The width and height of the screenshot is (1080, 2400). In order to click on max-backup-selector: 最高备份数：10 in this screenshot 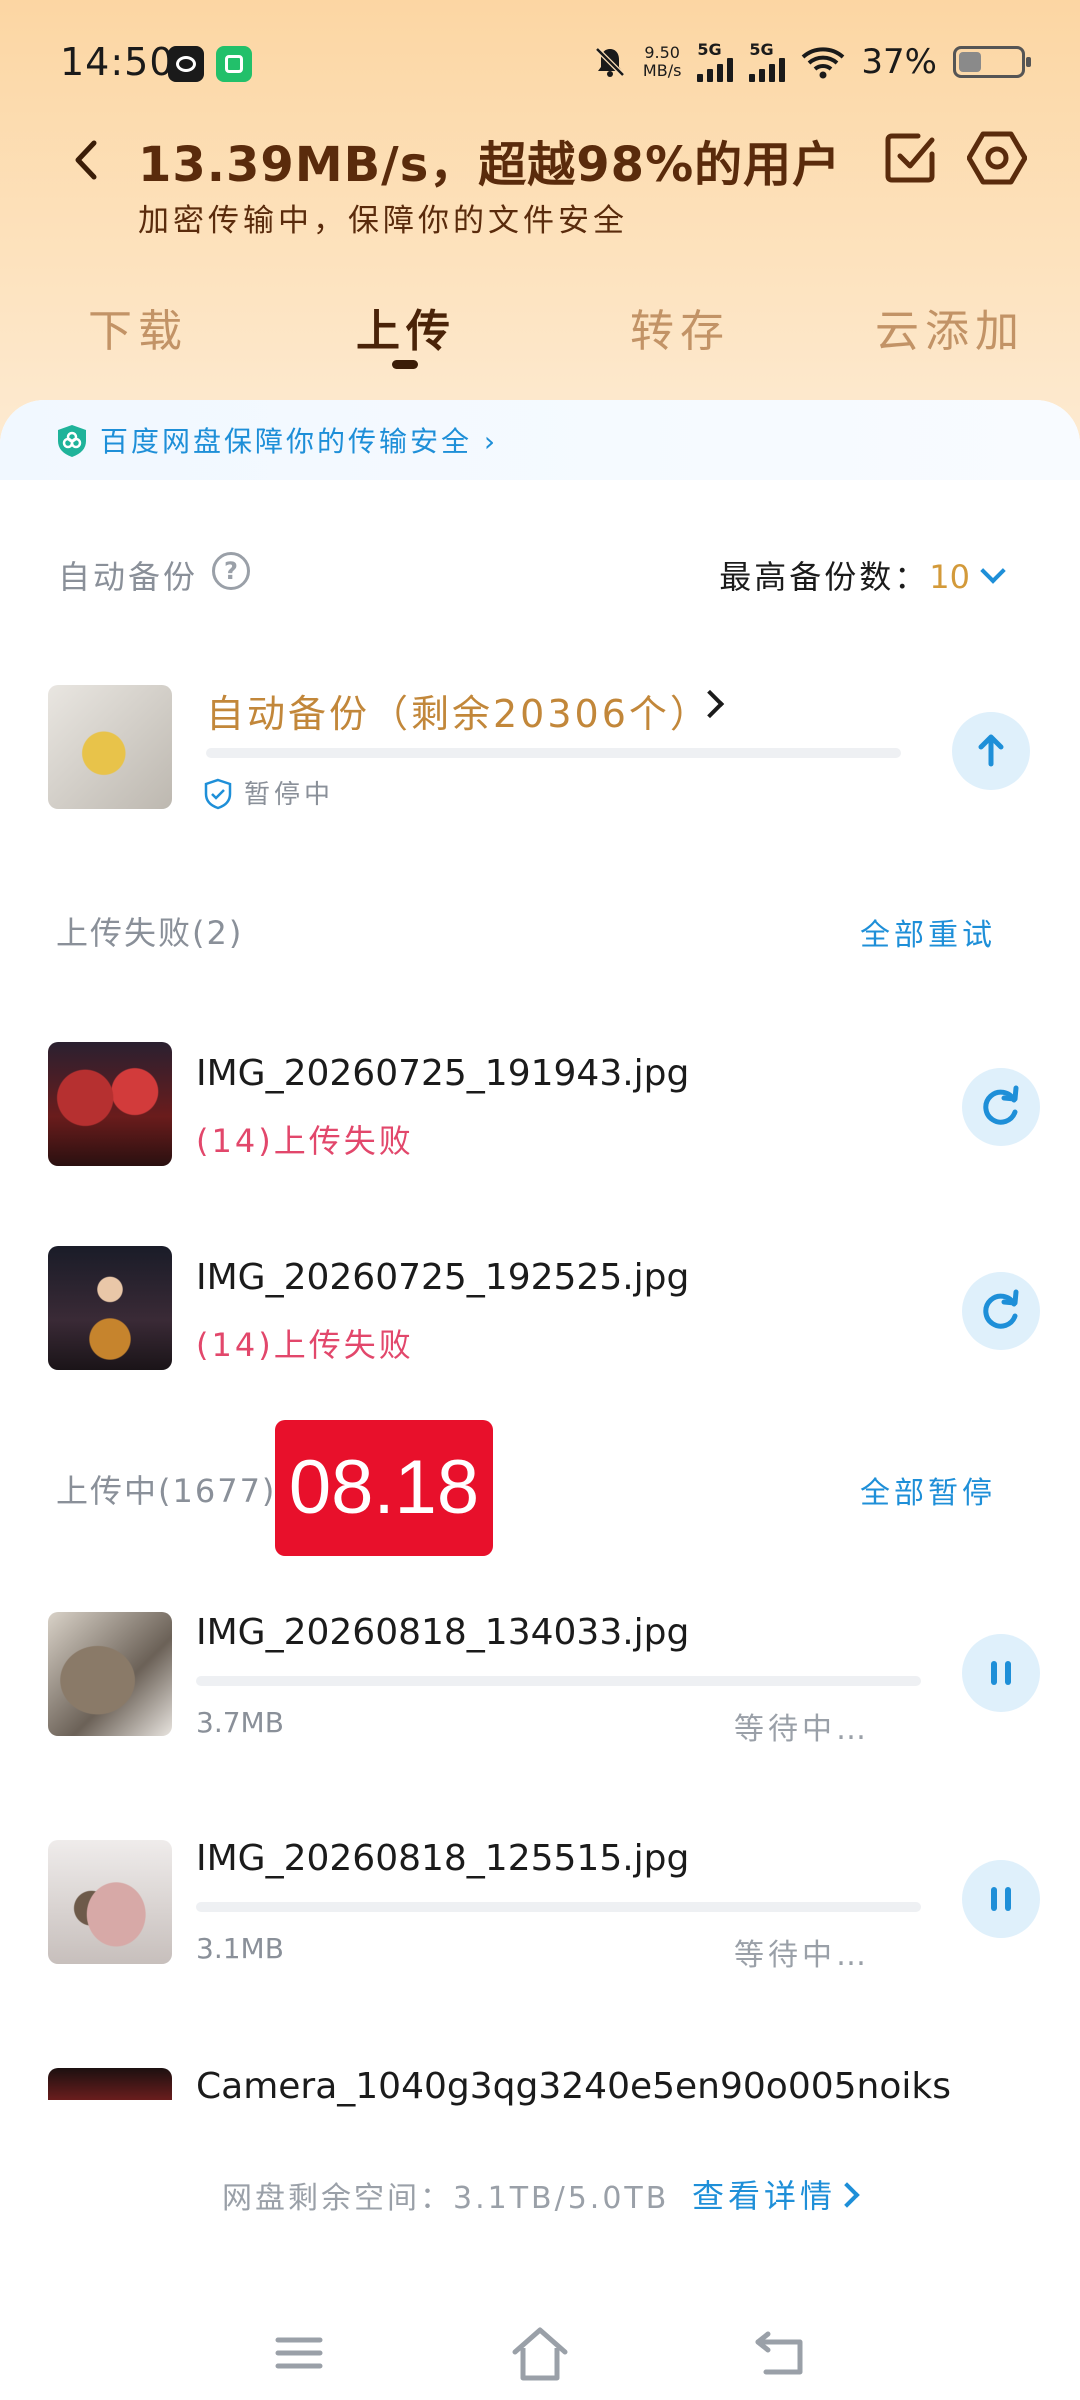, I will do `click(862, 575)`.